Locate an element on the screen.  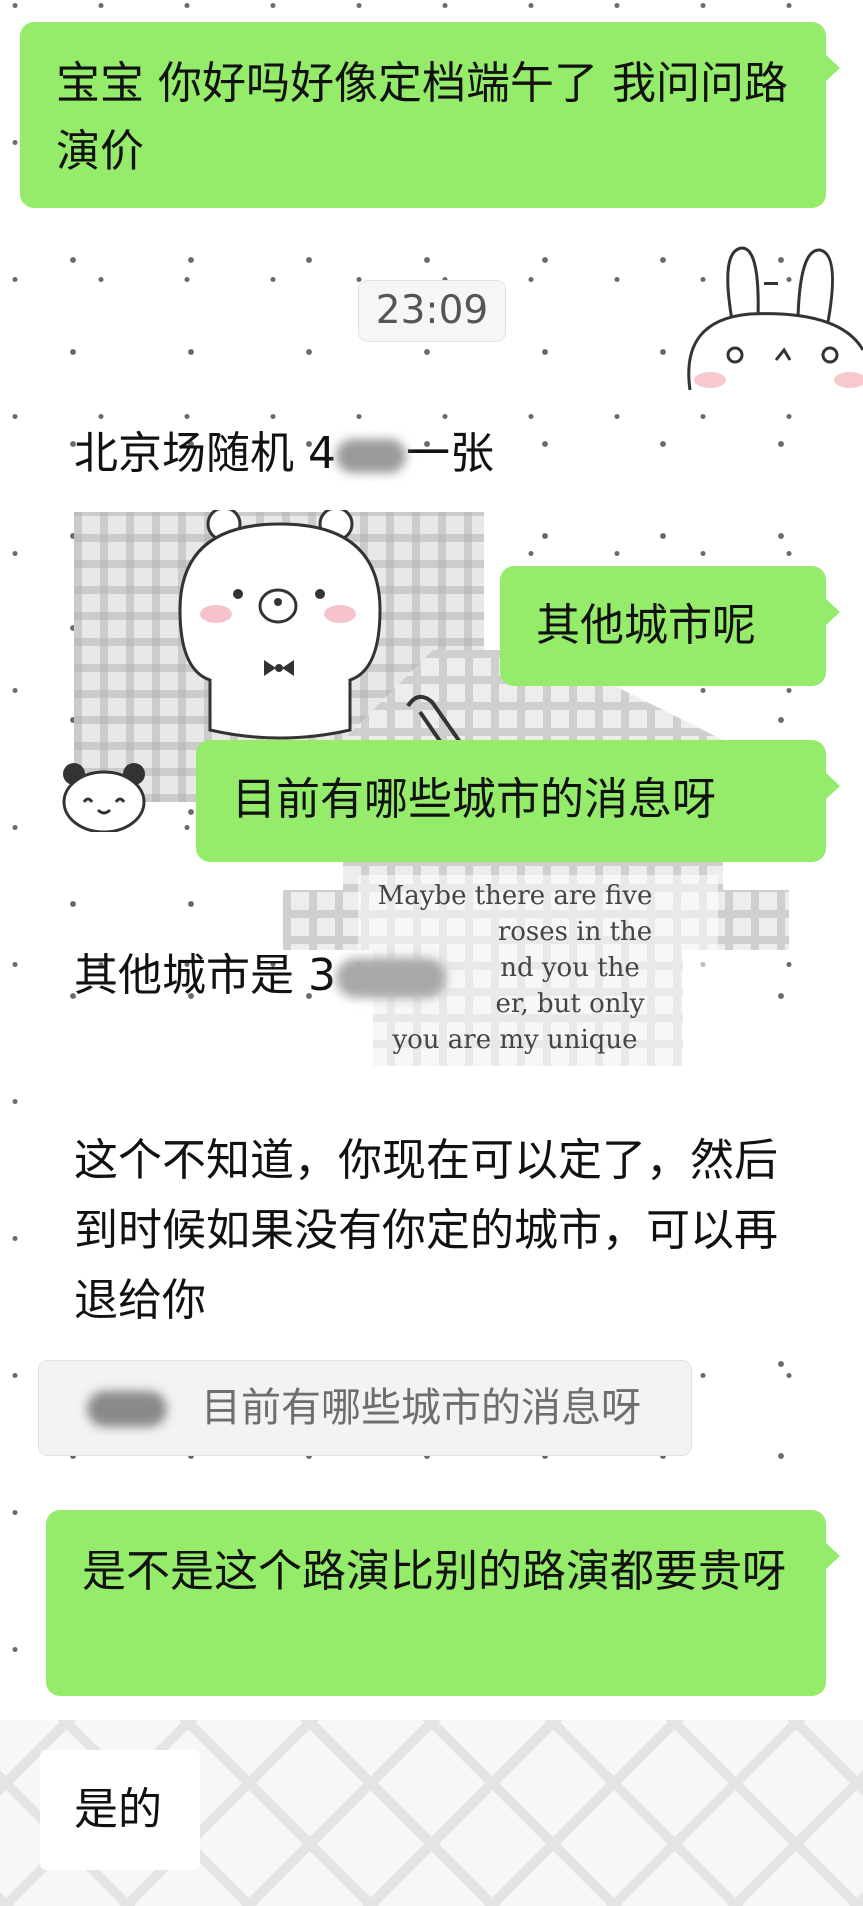
message-text: 是不是这个路演比别的路演都要贵呀 is located at coordinates (434, 1571).